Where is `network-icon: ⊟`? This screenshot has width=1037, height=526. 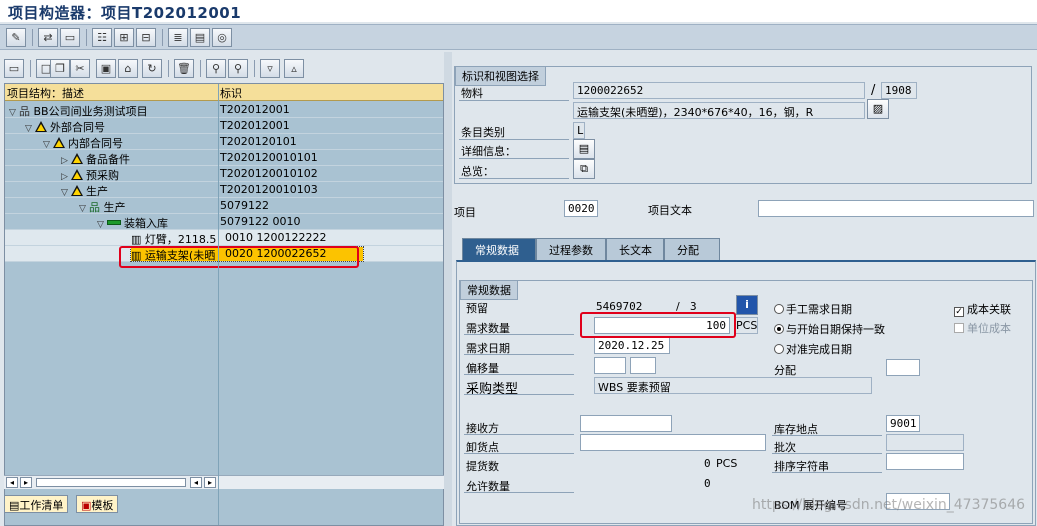 network-icon: ⊟ is located at coordinates (146, 37).